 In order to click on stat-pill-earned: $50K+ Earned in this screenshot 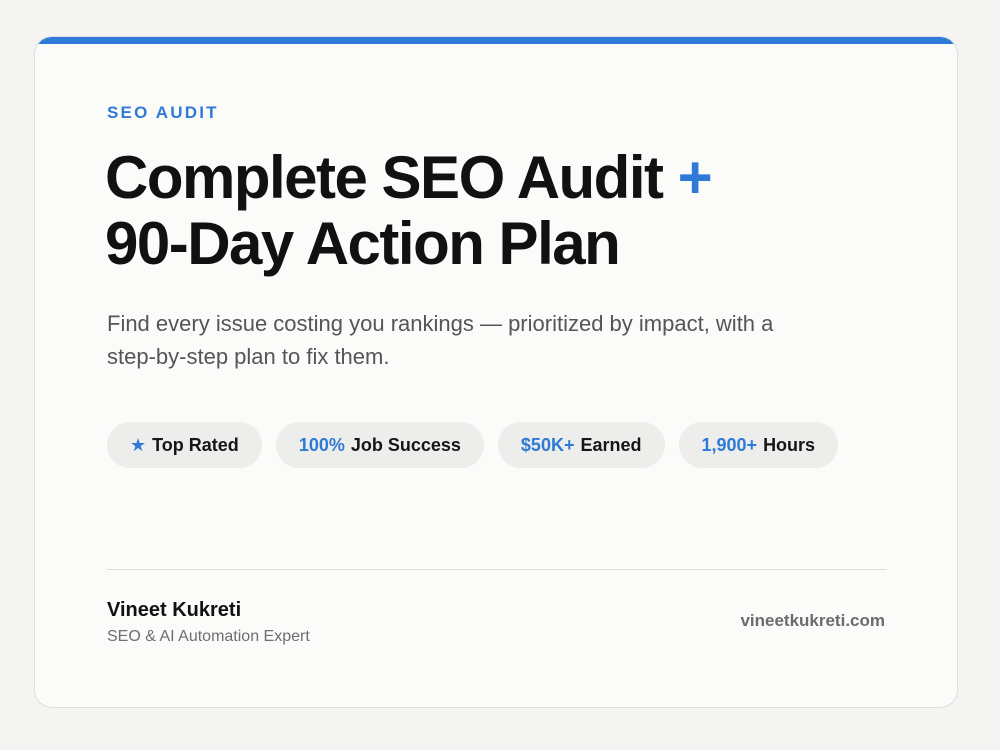, I will do `click(581, 445)`.